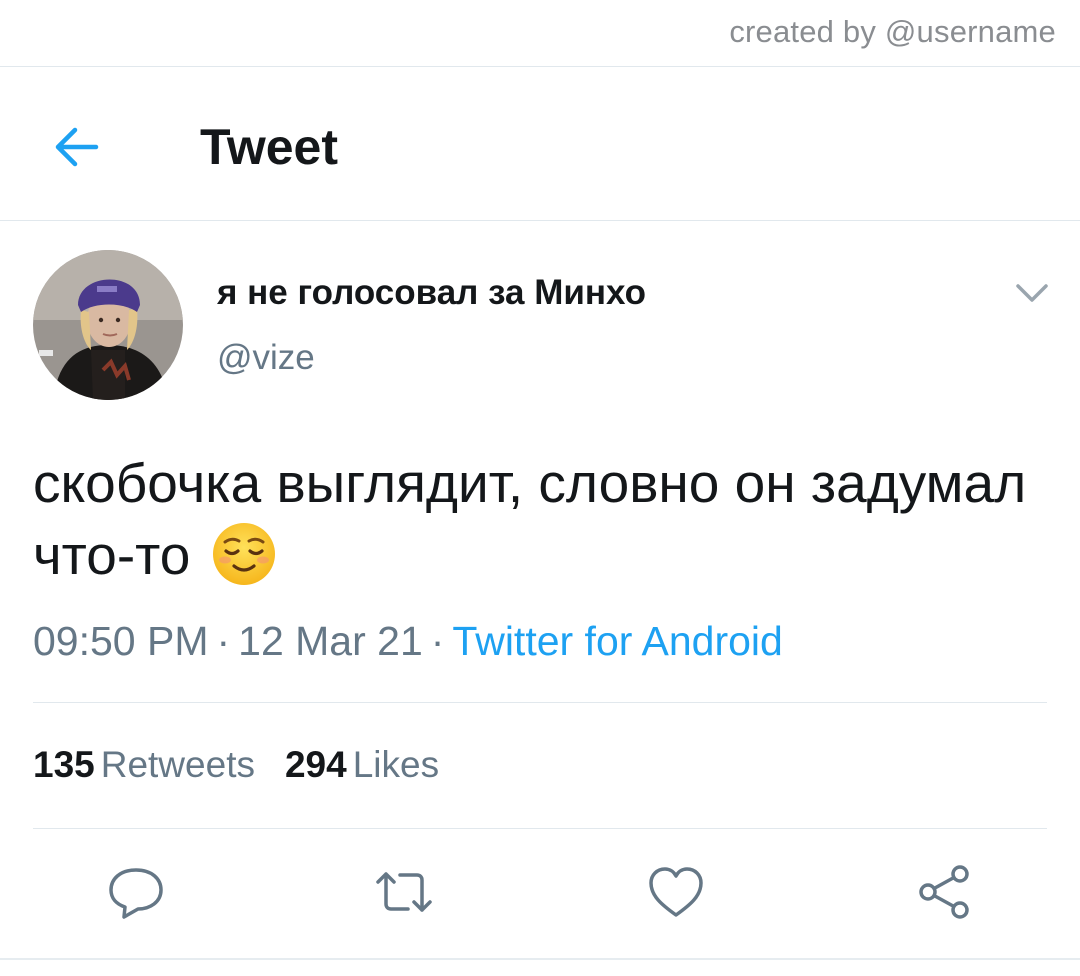 The height and width of the screenshot is (976, 1080). I want to click on reply-icon, so click(136, 893).